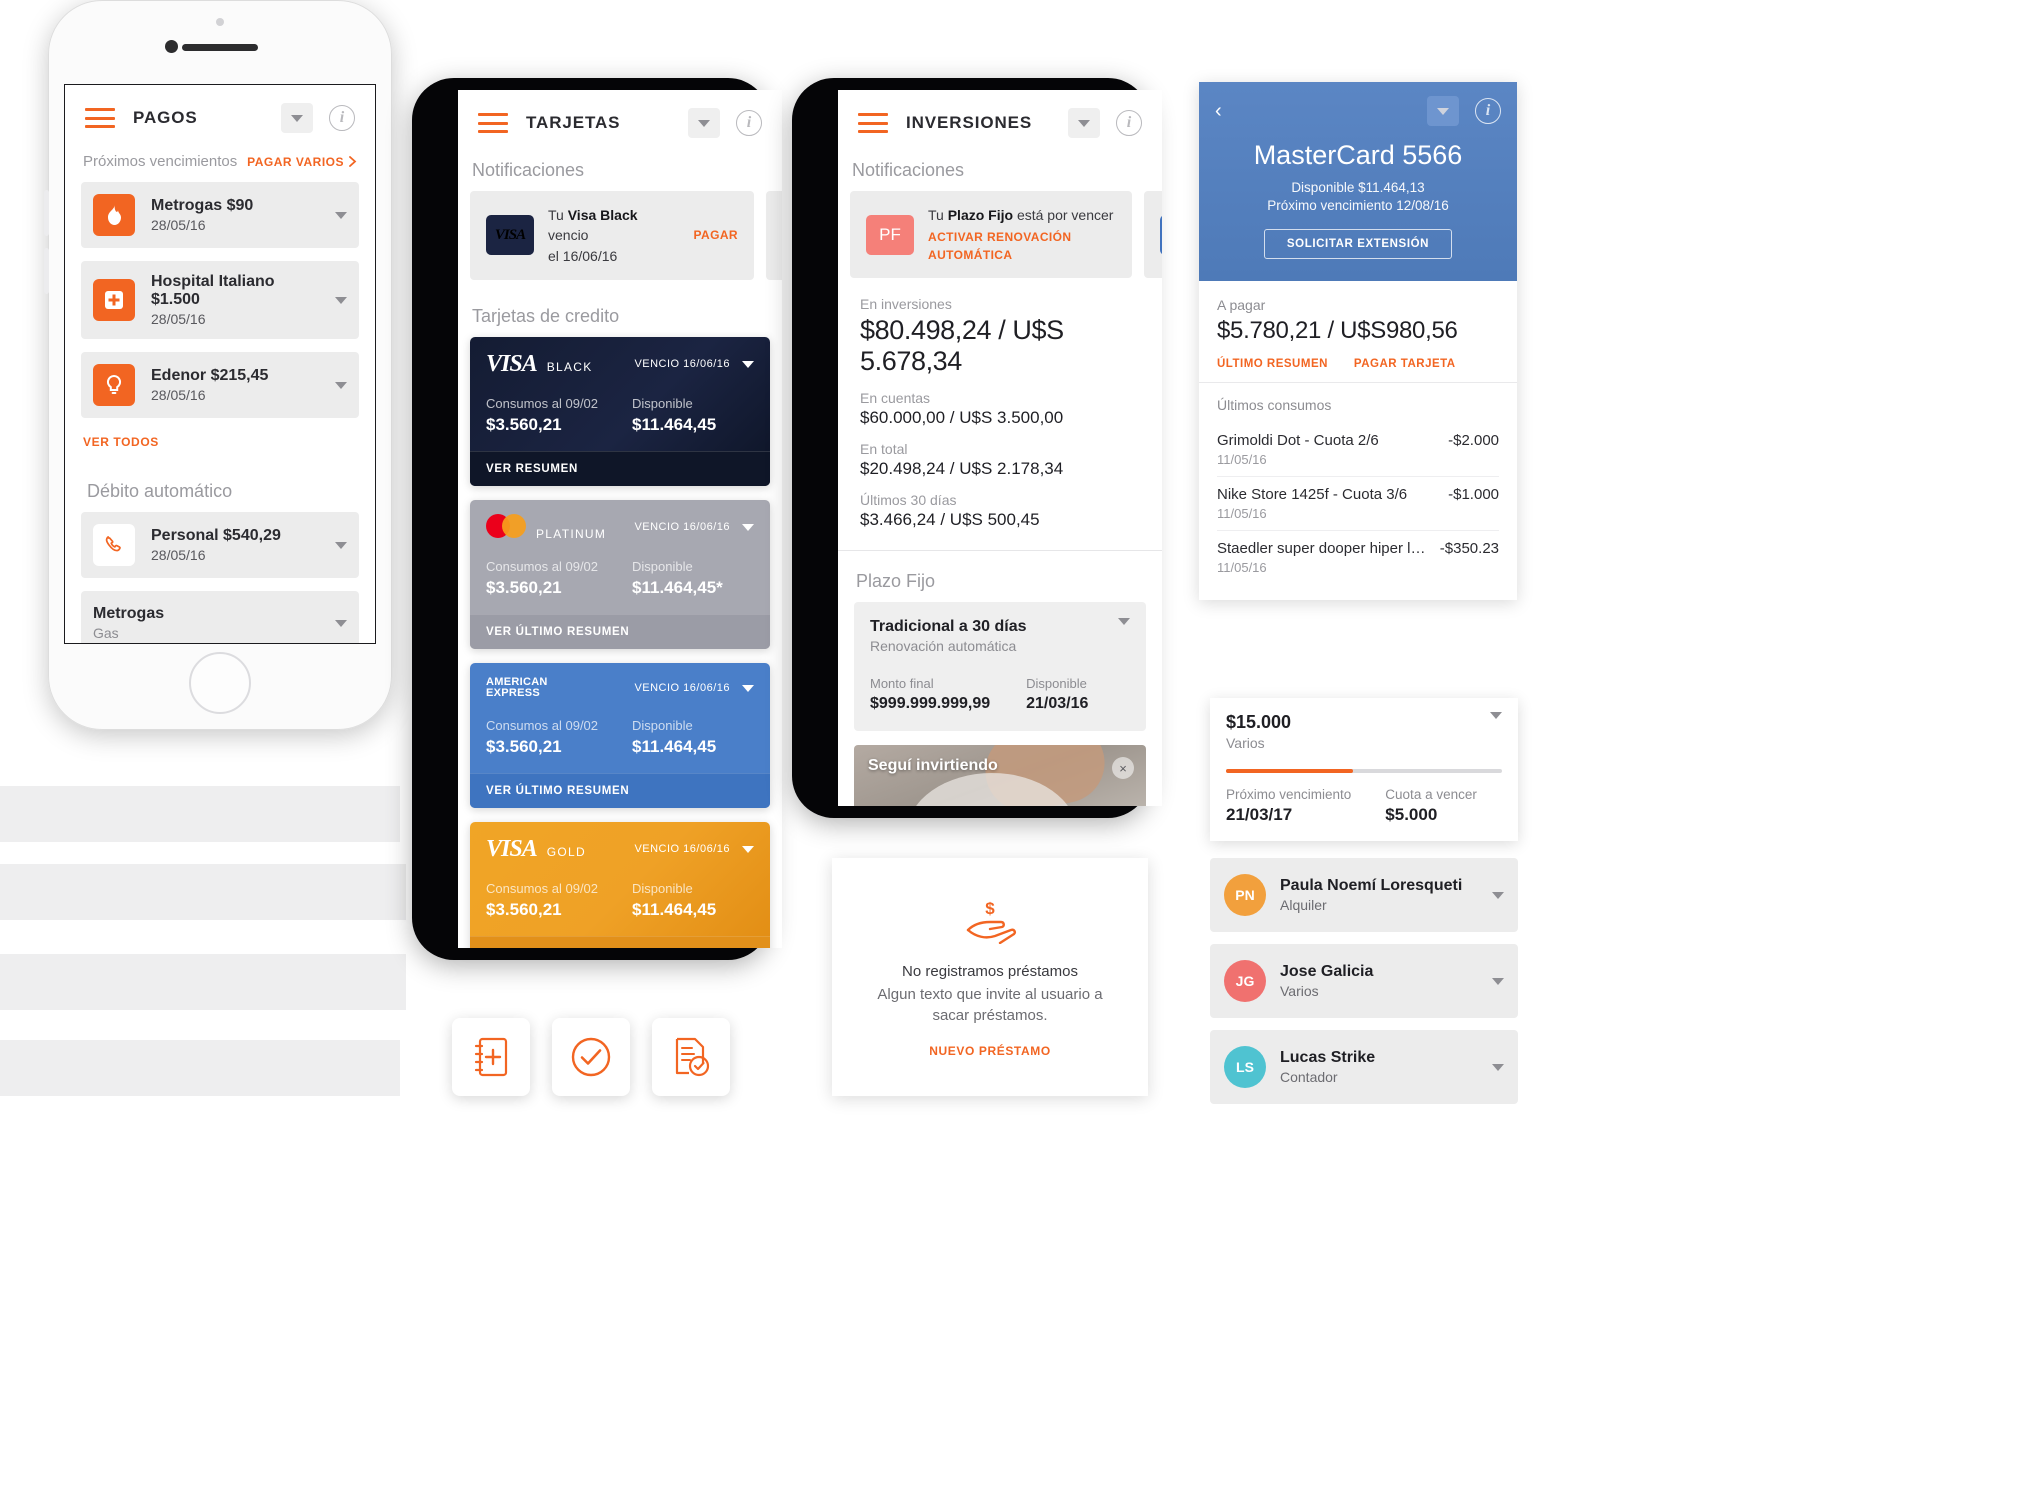 The height and width of the screenshot is (1490, 2032). I want to click on plazo-fijo-label: Plazo Fijo, so click(896, 581).